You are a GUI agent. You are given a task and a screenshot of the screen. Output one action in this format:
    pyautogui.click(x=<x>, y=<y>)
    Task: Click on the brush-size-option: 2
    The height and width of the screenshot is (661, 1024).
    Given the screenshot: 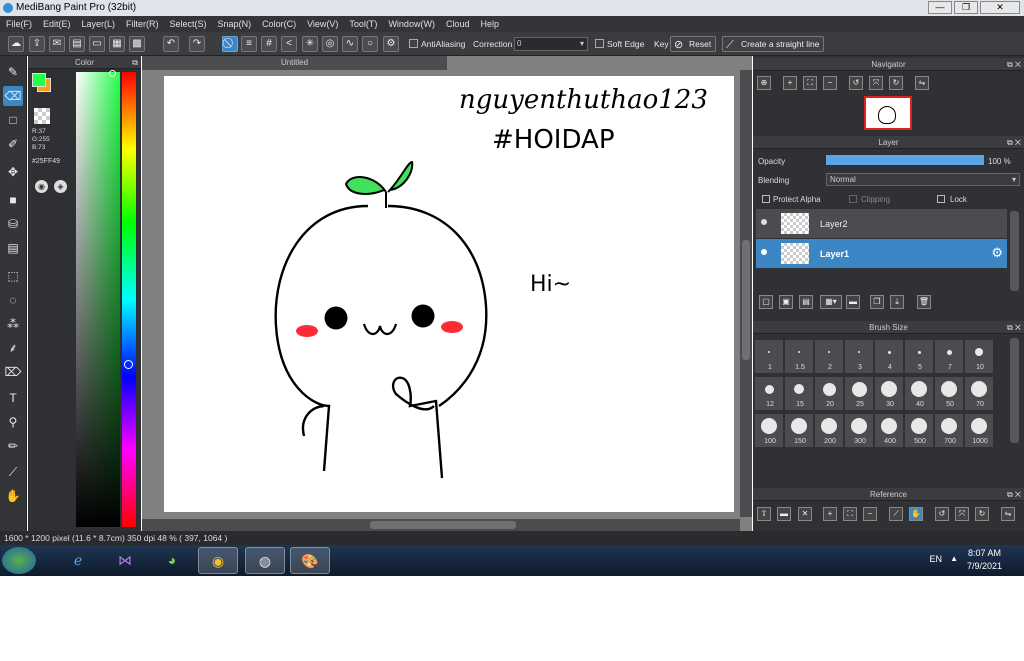 What is the action you would take?
    pyautogui.click(x=829, y=356)
    